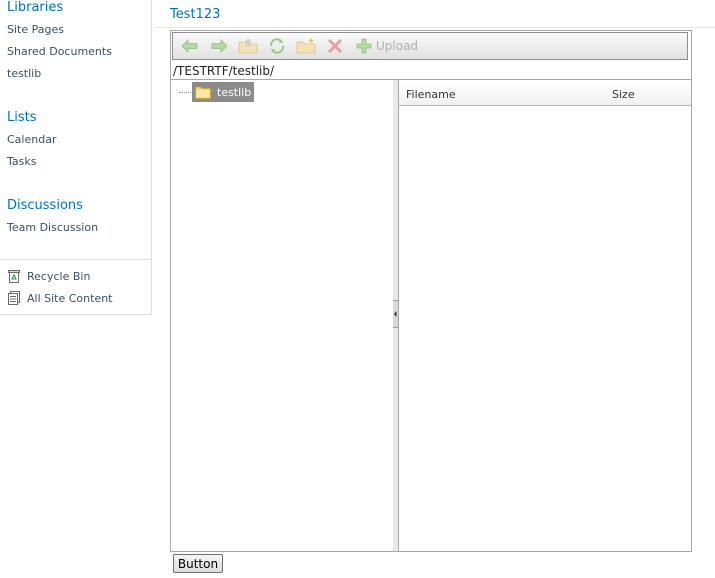 This screenshot has height=578, width=715. I want to click on nav-divider, so click(75, 259).